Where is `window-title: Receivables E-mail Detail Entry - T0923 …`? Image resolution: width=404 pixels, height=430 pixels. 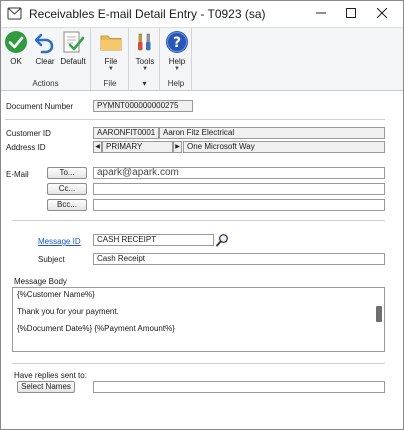 window-title: Receivables E-mail Detail Entry - T0923 … is located at coordinates (147, 14).